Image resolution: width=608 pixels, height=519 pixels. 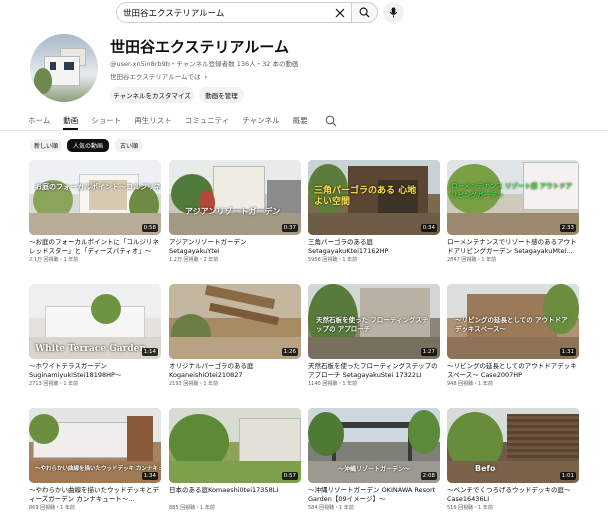 I want to click on thumbnail-overlay-text: 〜やわらかい曲線を描いたウッドデッキ カンナキュート〜, so click(x=98, y=469).